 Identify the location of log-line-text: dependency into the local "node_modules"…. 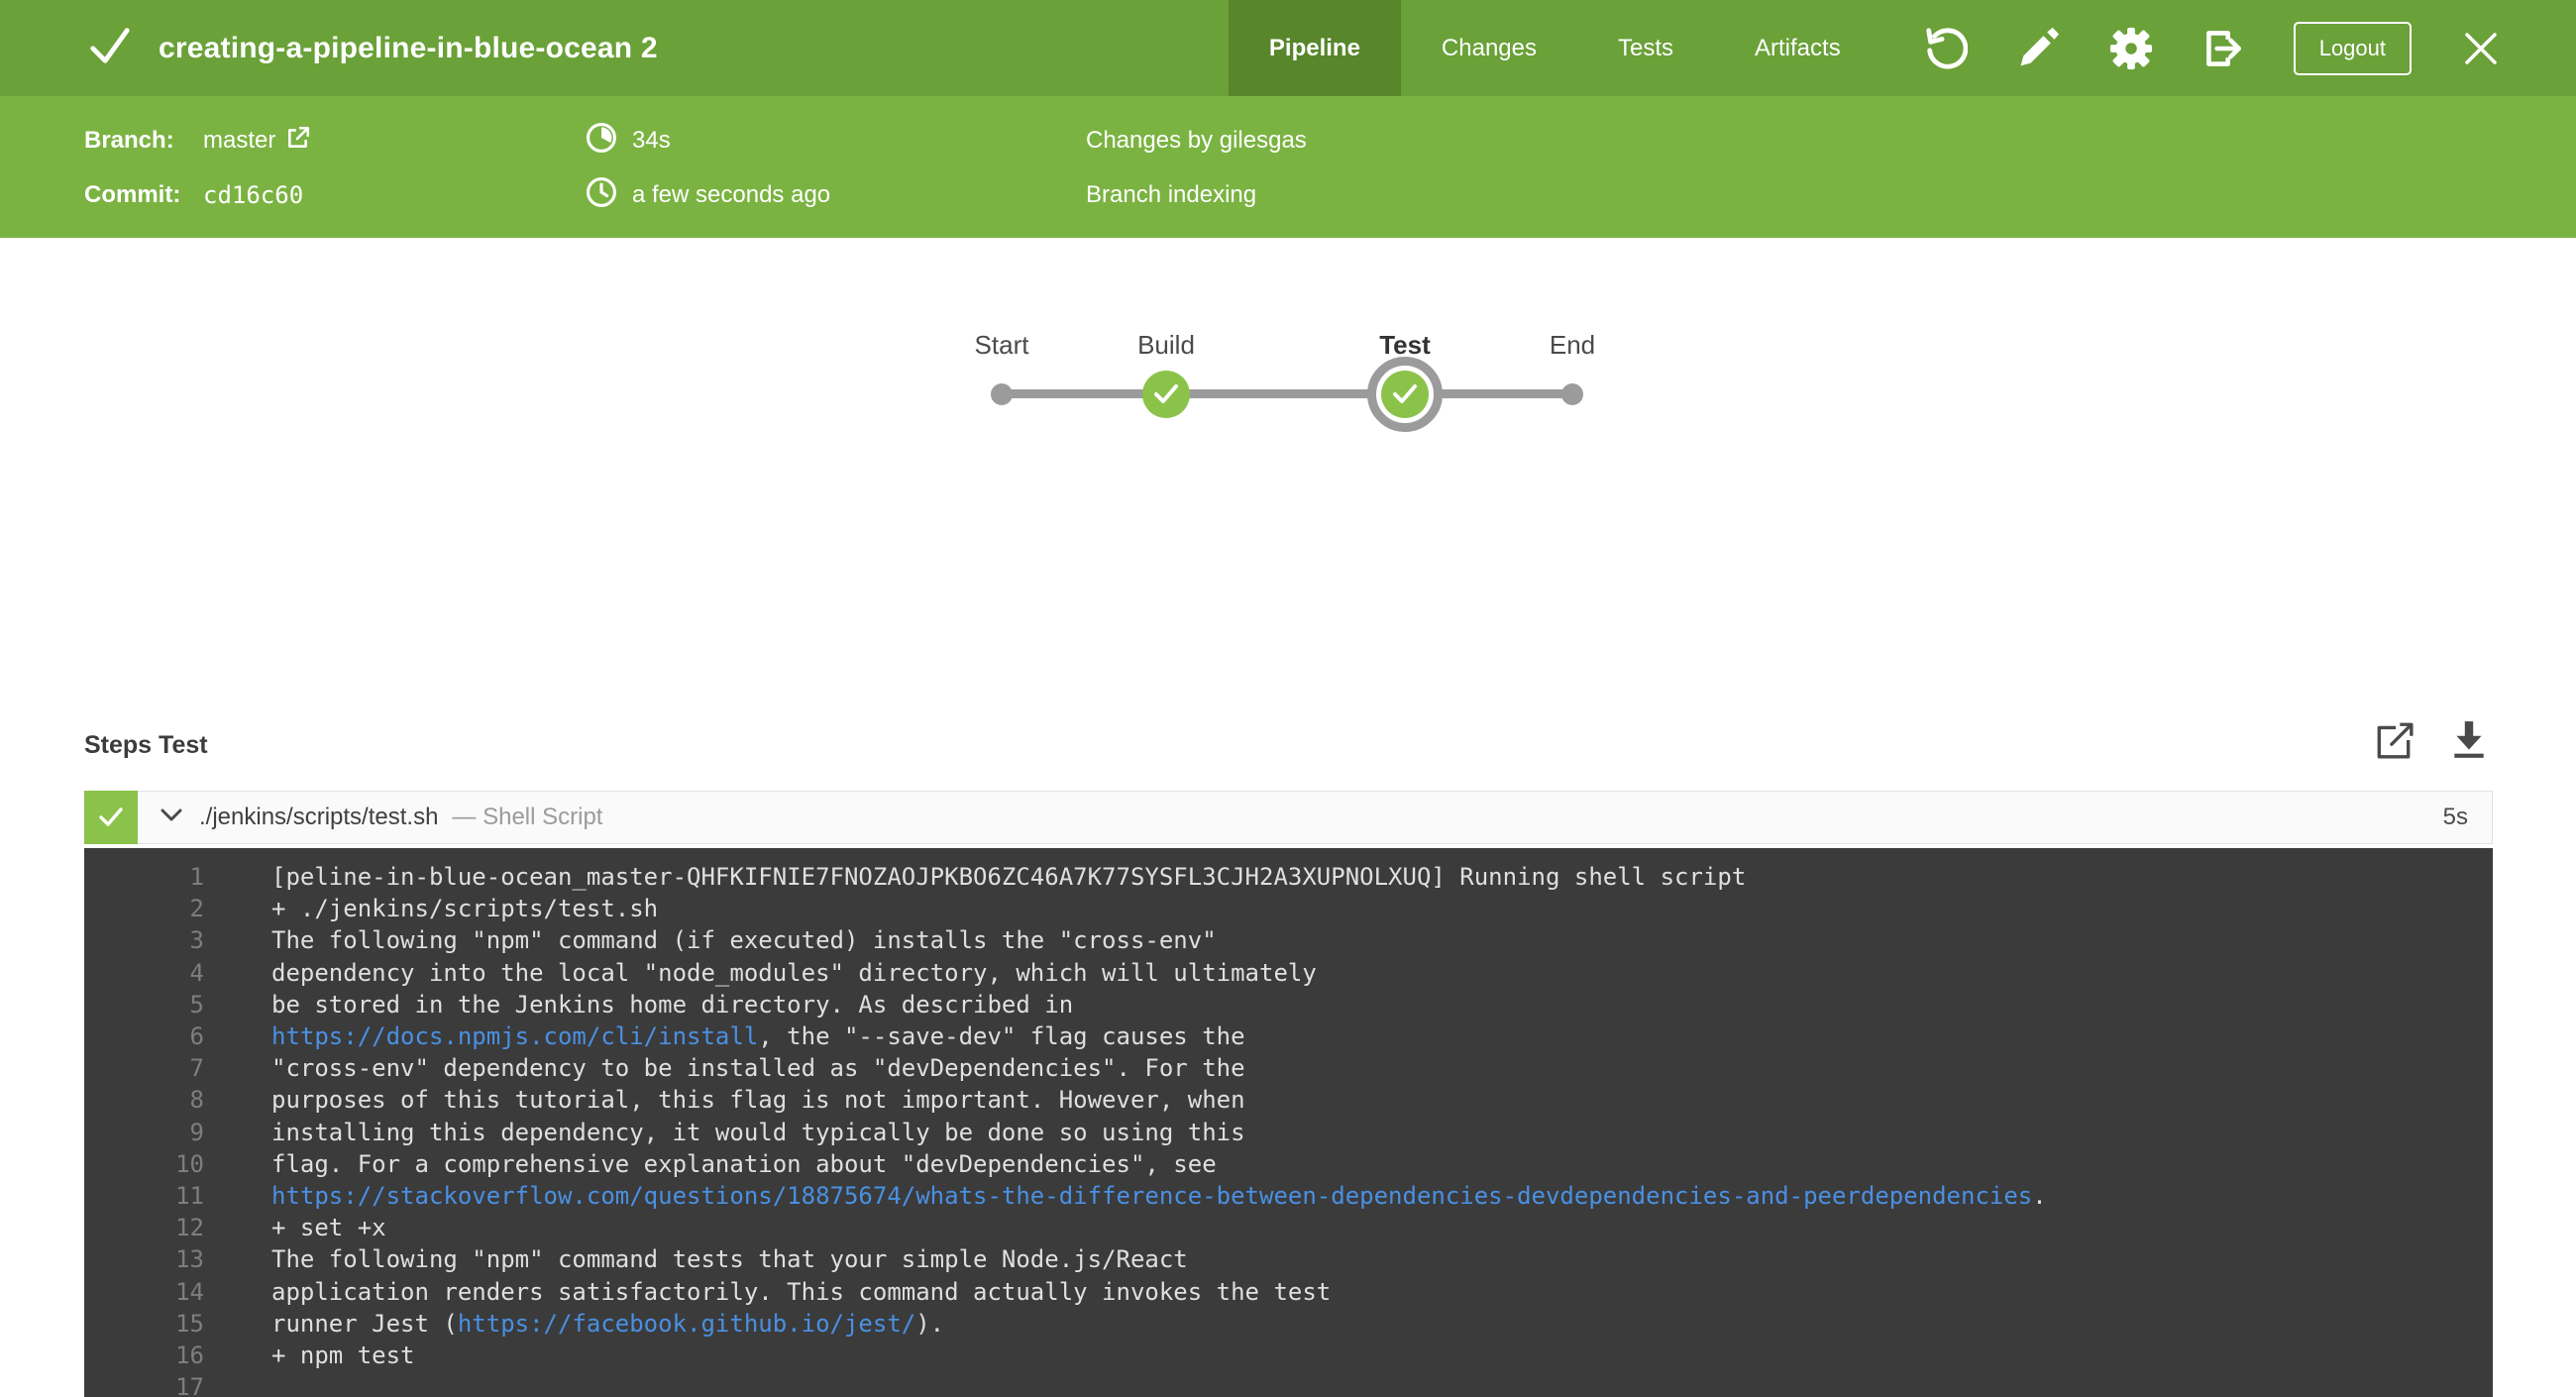
(794, 973).